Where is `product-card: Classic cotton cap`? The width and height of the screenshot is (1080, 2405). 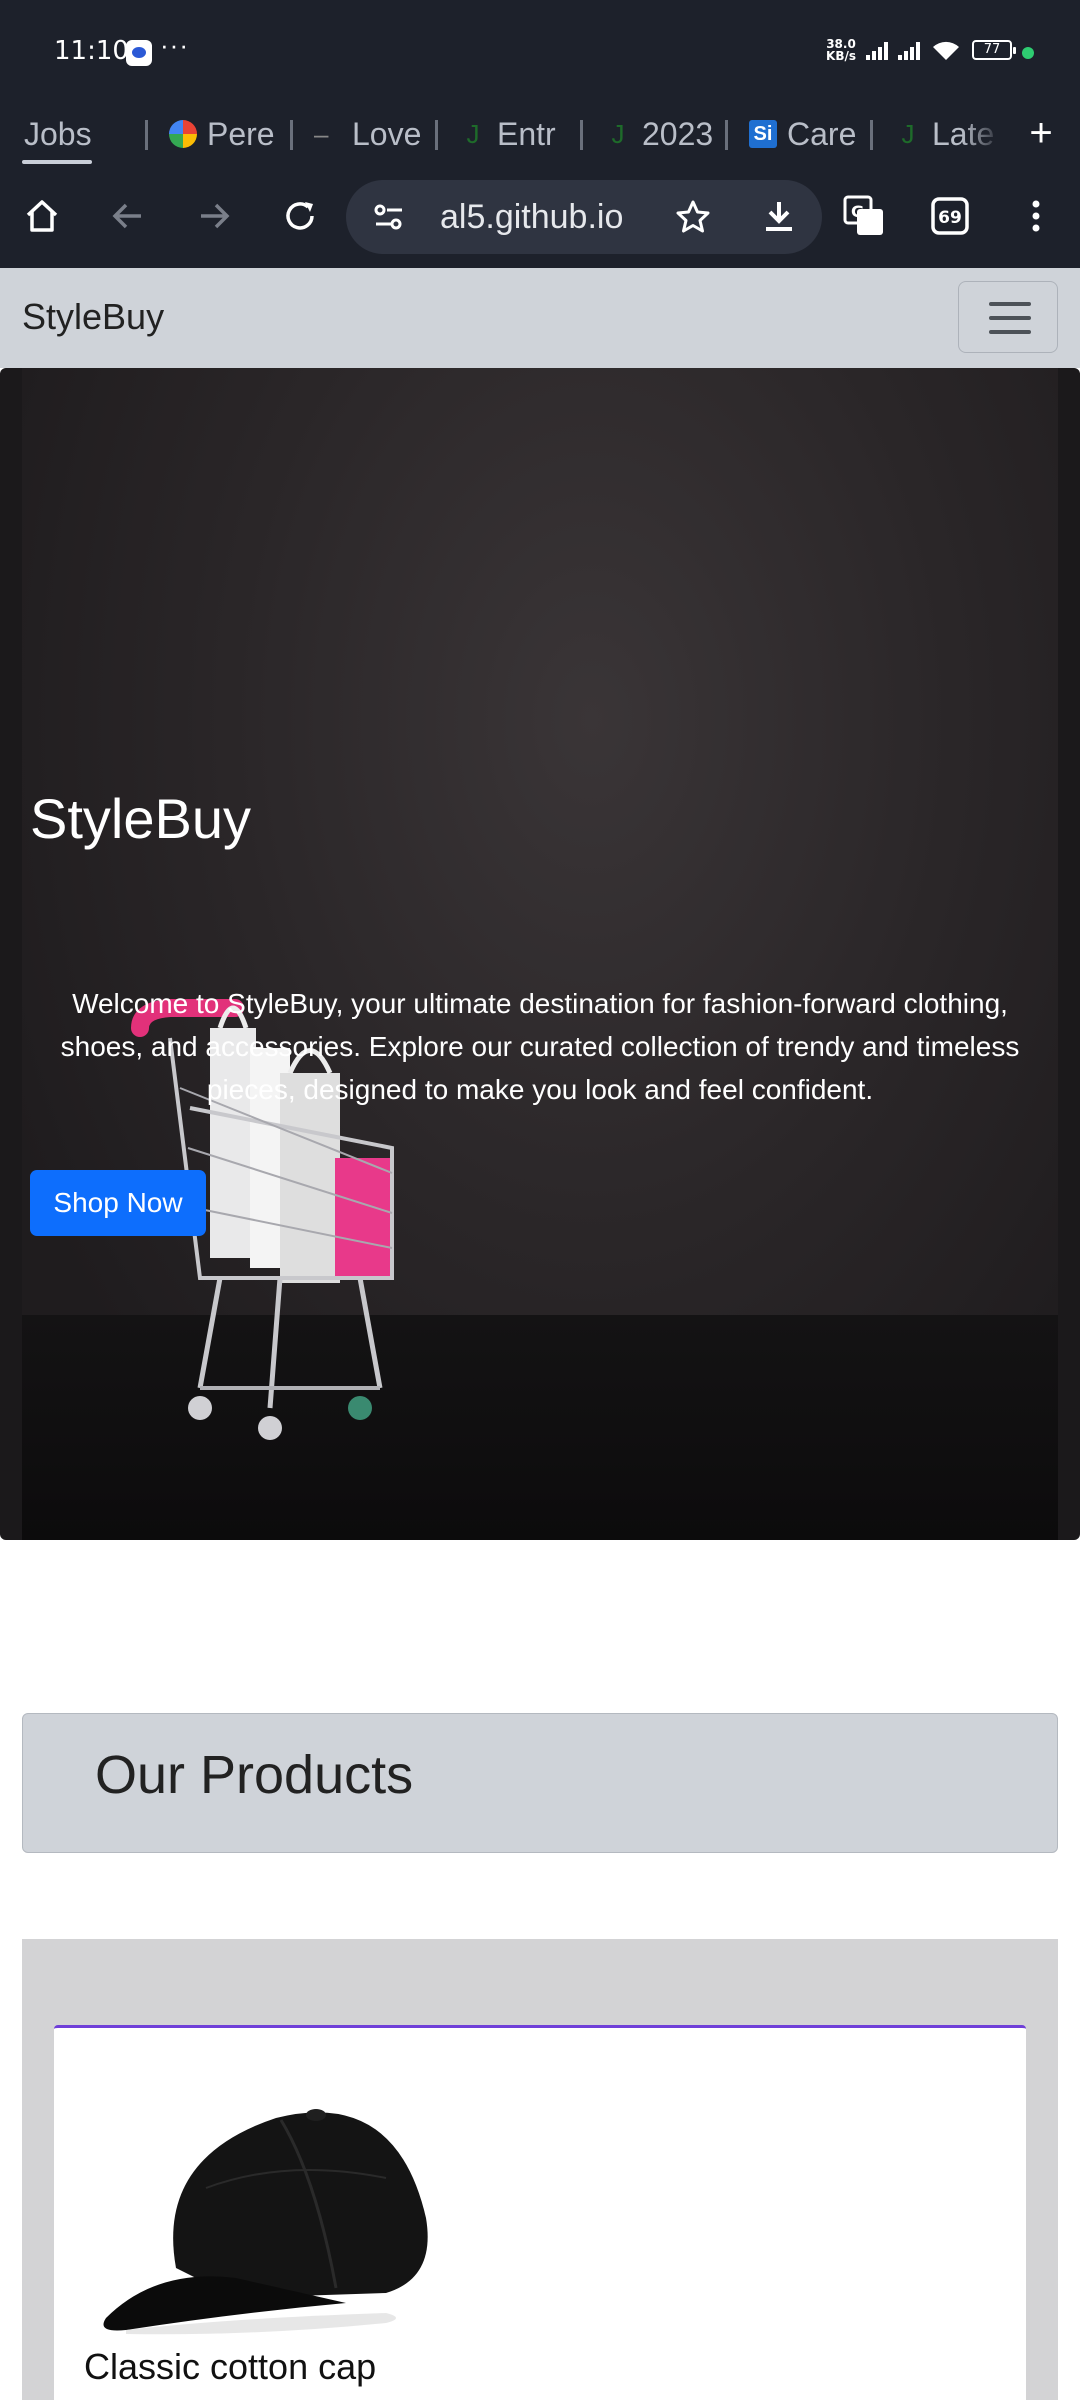
product-card: Classic cotton cap is located at coordinates (540, 2215).